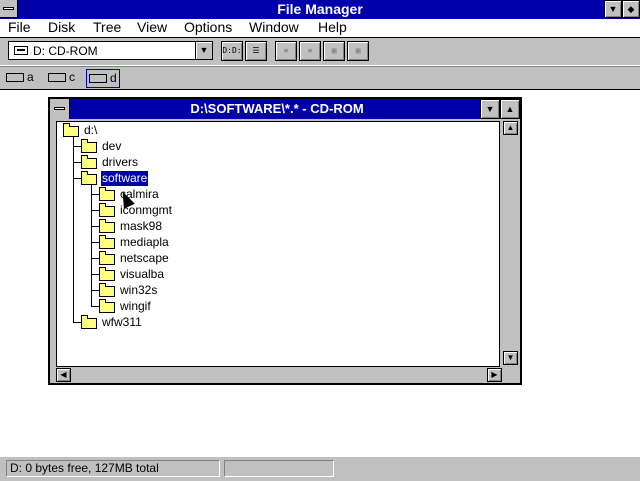 Image resolution: width=640 pixels, height=481 pixels. Describe the element at coordinates (125, 178) in the screenshot. I see `tree-item-label-selected: software` at that location.